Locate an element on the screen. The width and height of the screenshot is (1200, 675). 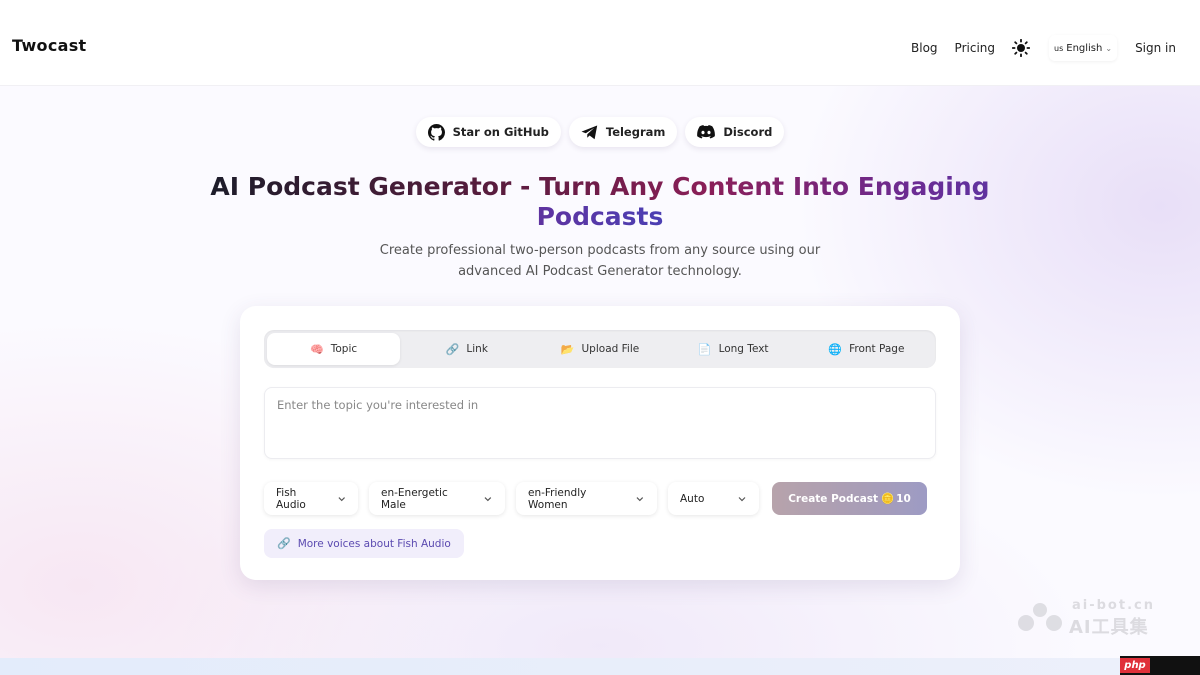
language-select: Auto is located at coordinates (713, 498).